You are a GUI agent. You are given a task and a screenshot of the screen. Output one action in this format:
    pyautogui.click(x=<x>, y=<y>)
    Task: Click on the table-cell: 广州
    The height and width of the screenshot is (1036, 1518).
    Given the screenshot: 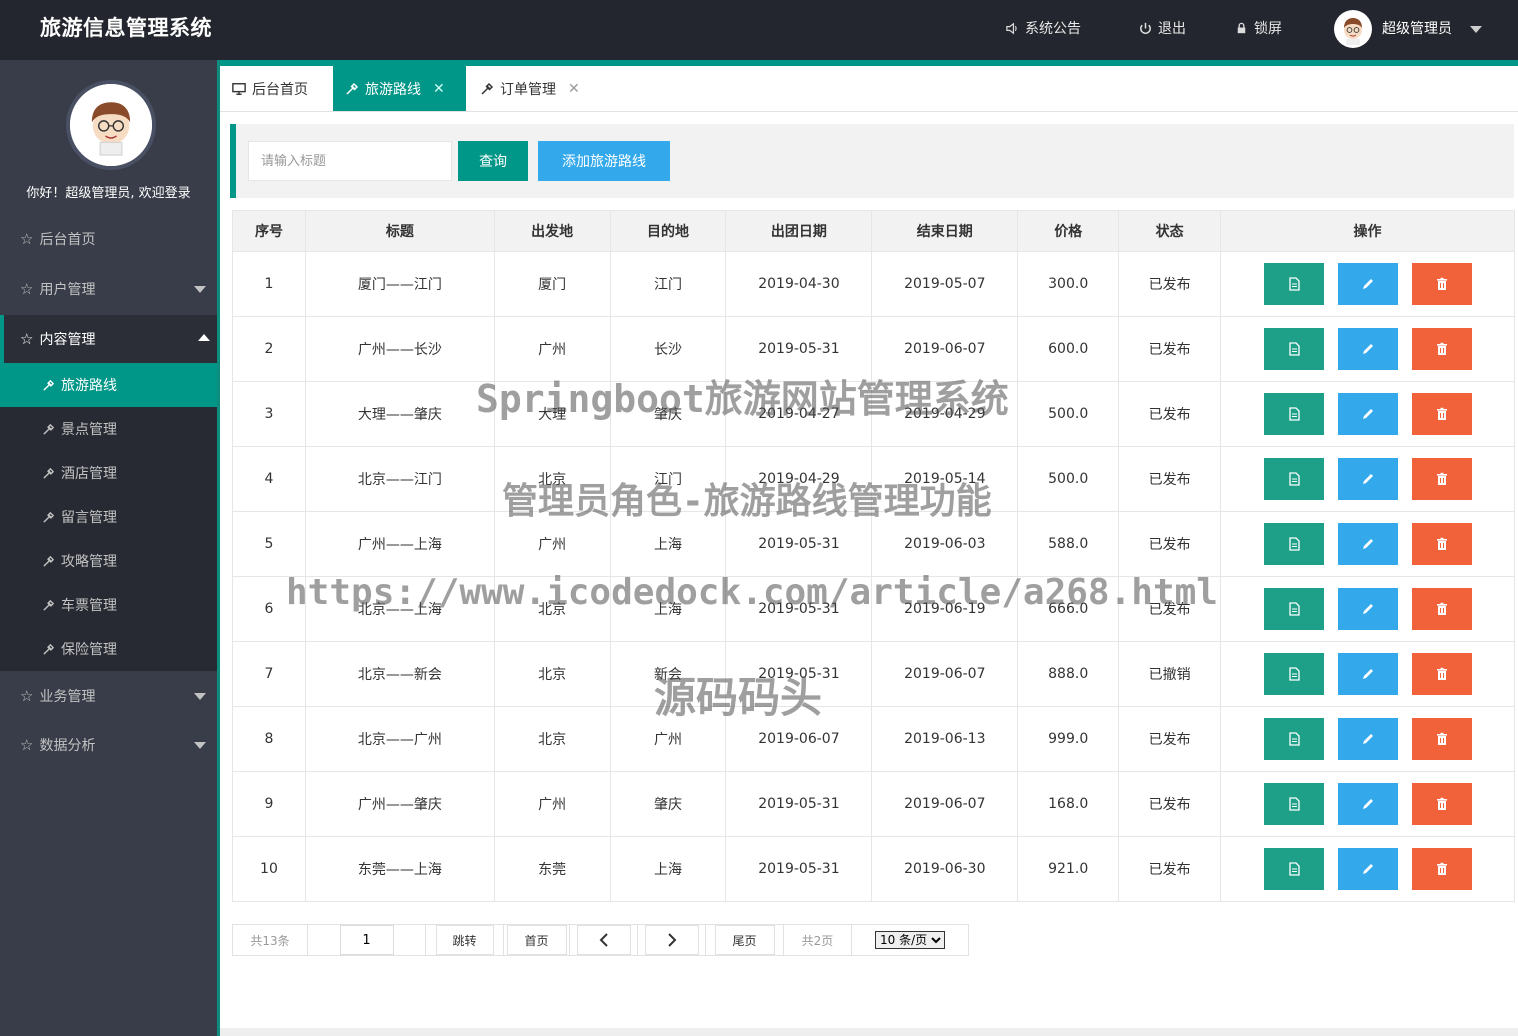 What is the action you would take?
    pyautogui.click(x=552, y=544)
    